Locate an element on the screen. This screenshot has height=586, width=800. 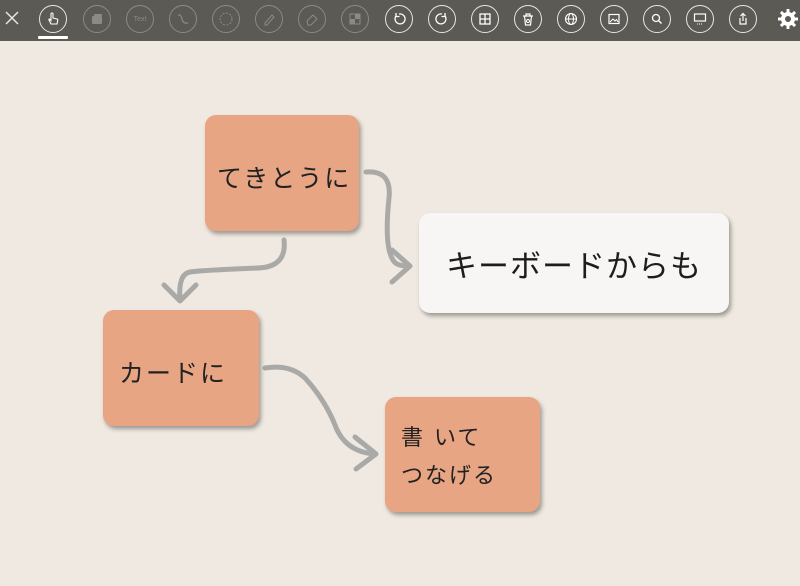
card-kaite-line1: 書 いて is located at coordinates (441, 438).